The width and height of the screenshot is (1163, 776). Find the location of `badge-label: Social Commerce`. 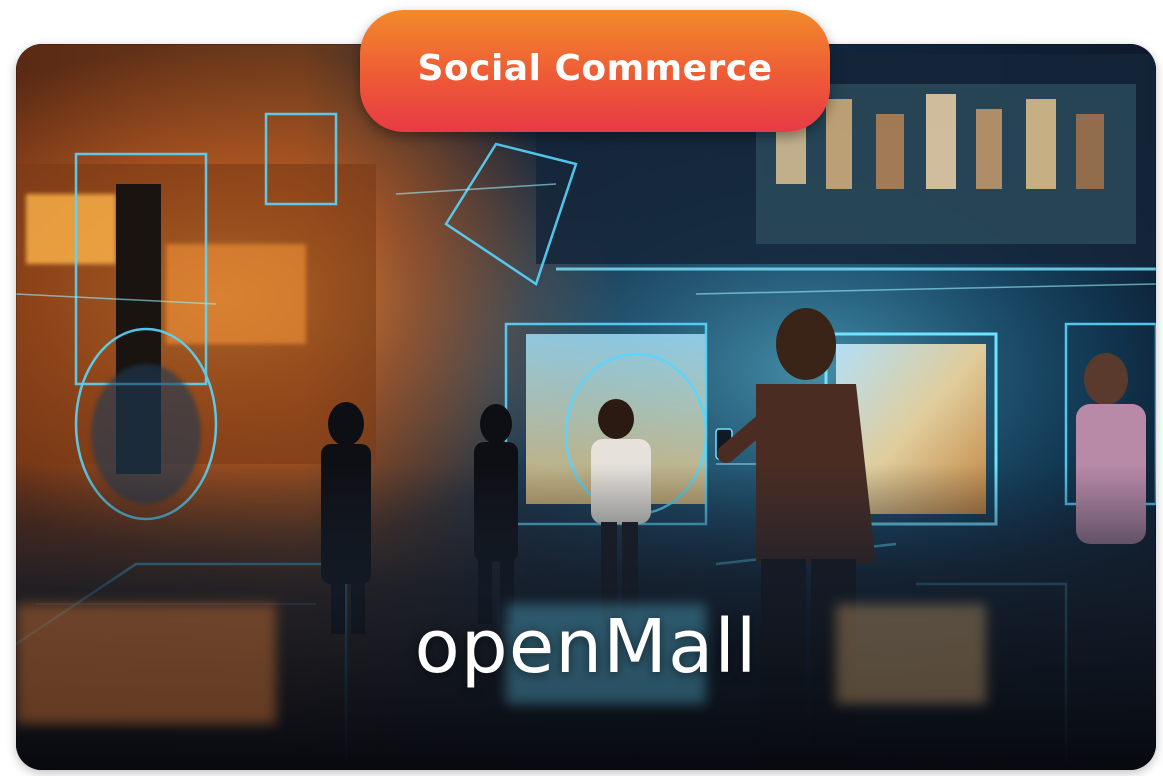

badge-label: Social Commerce is located at coordinates (595, 68).